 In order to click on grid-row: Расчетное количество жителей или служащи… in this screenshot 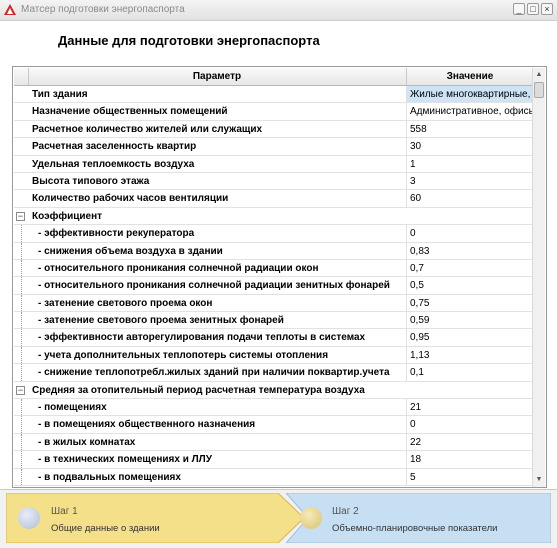, I will do `click(273, 129)`.